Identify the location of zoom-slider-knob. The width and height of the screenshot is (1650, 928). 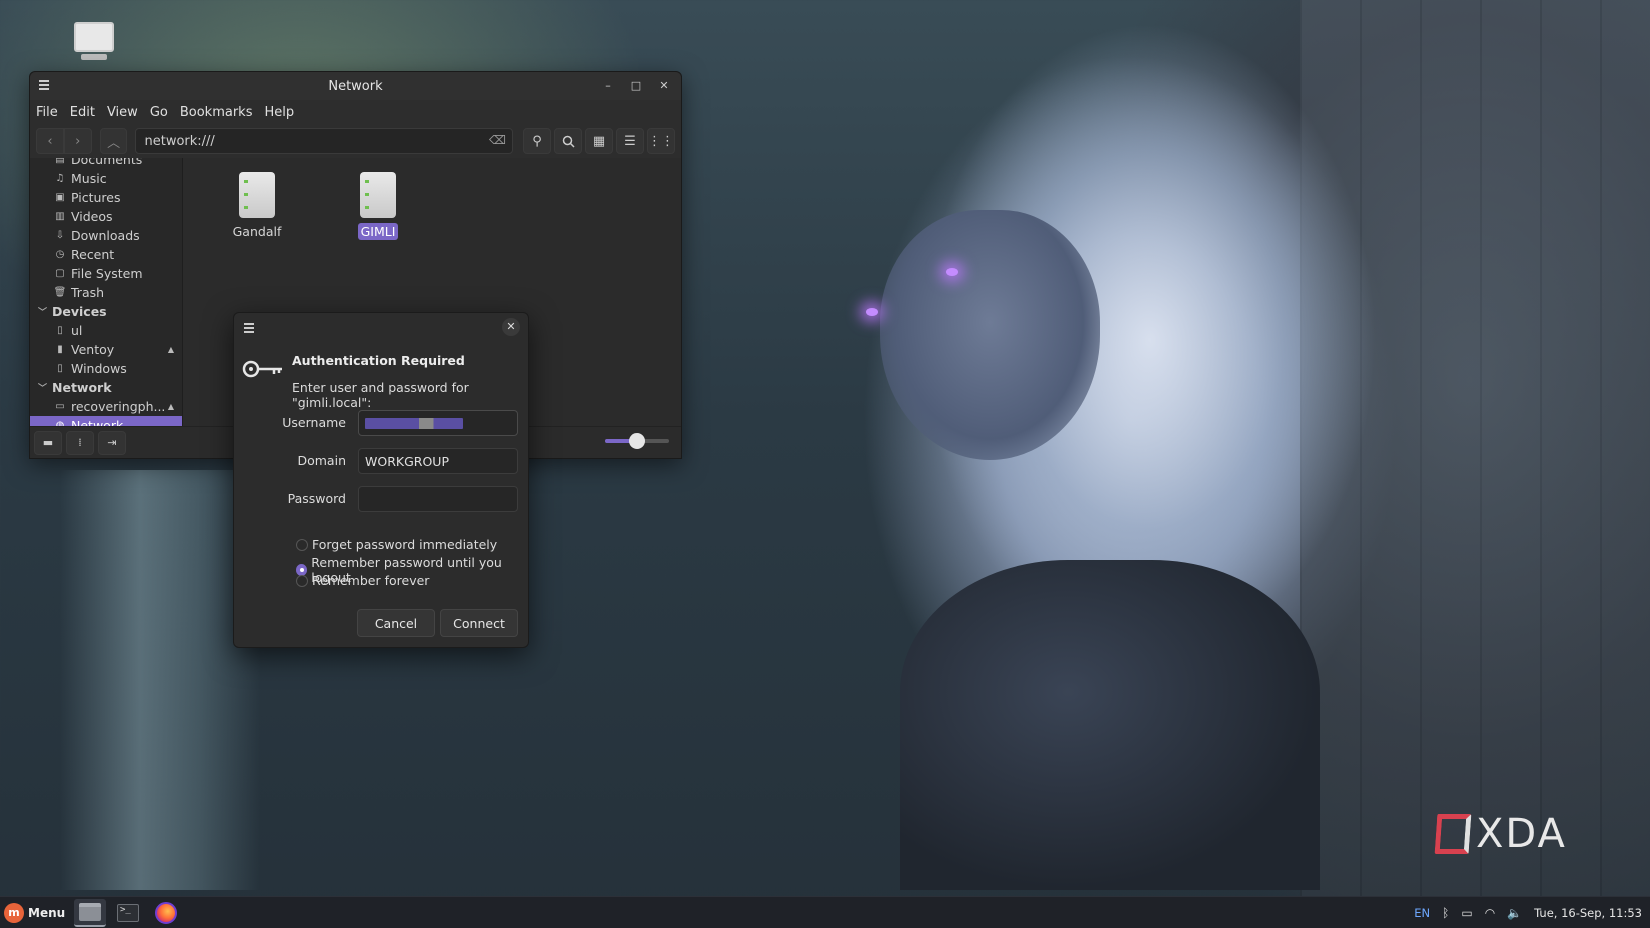
(637, 441).